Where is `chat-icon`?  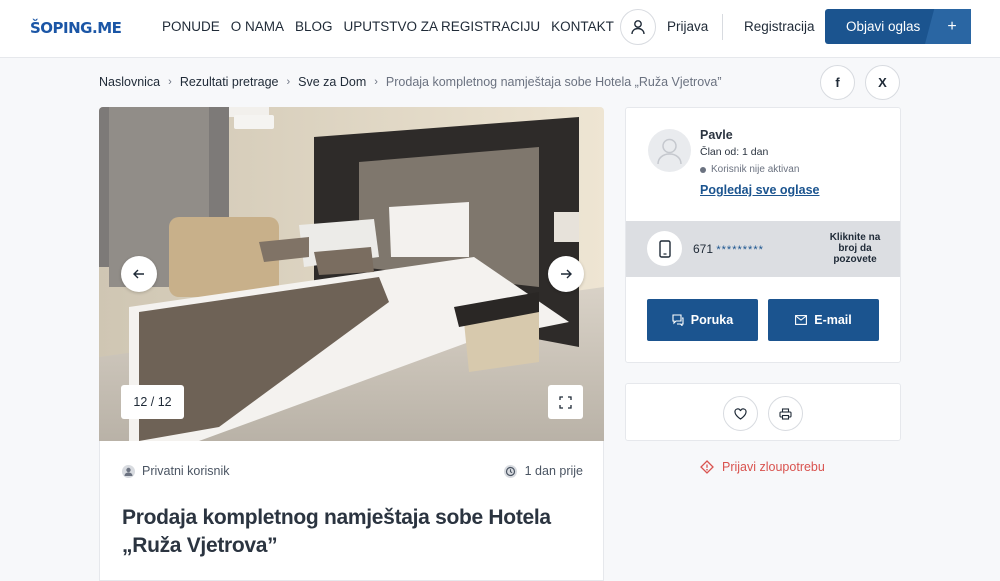
chat-icon is located at coordinates (678, 320).